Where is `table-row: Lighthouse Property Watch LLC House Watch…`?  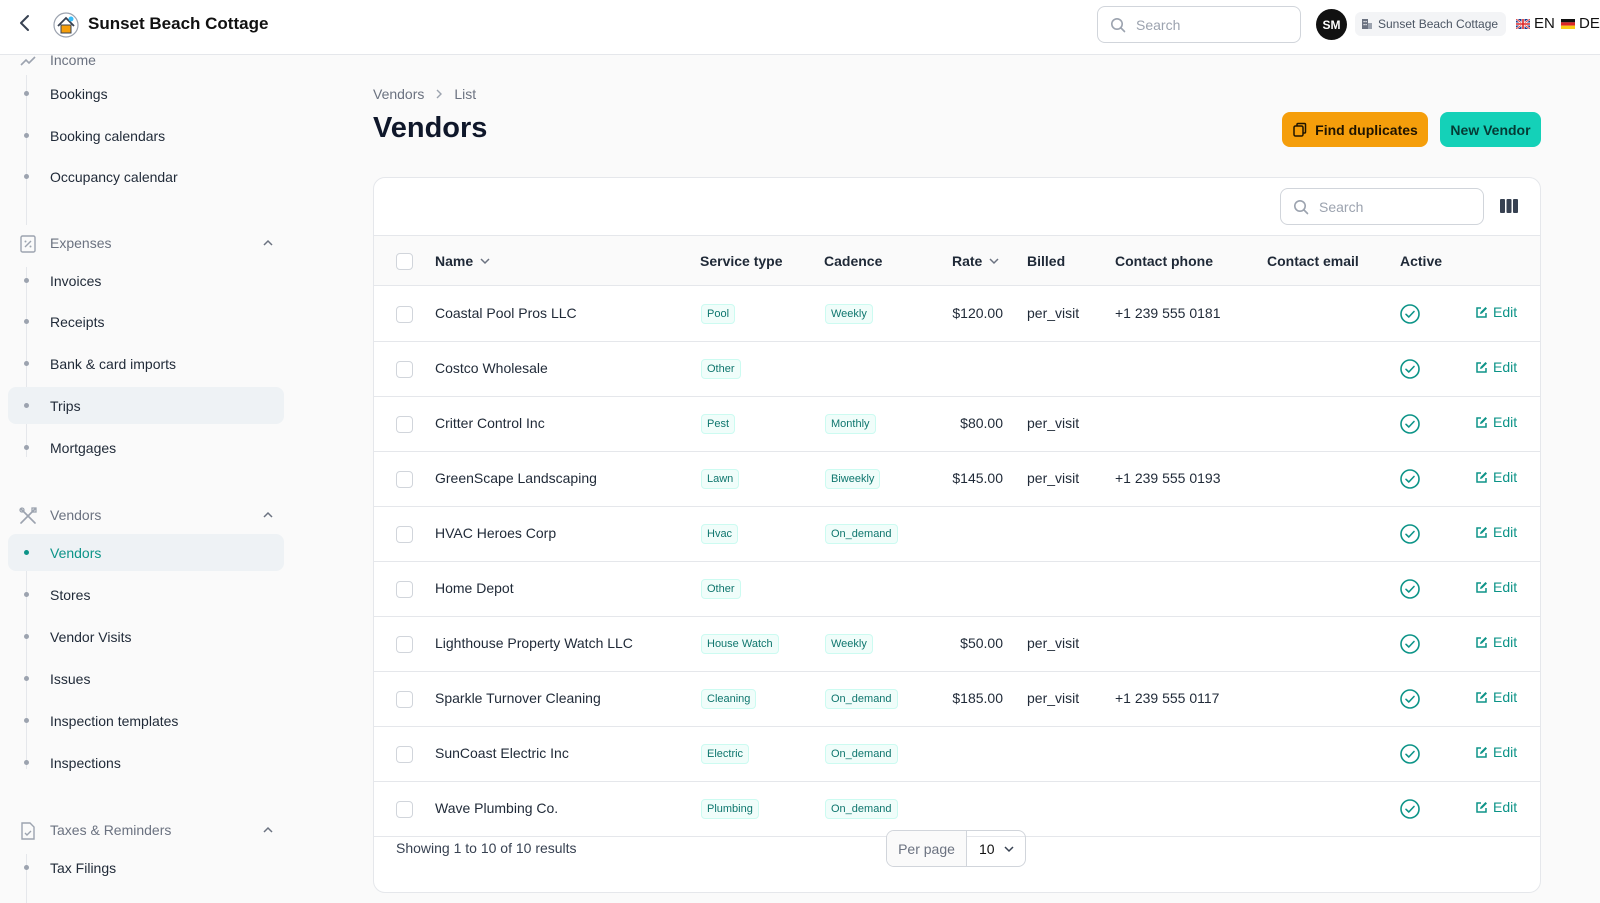 table-row: Lighthouse Property Watch LLC House Watch… is located at coordinates (957, 644).